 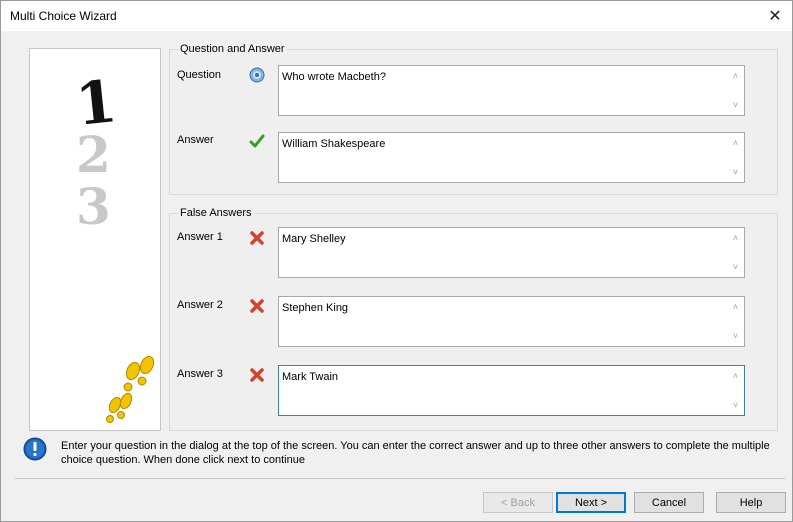 I want to click on close-icon: ✕, so click(x=775, y=16).